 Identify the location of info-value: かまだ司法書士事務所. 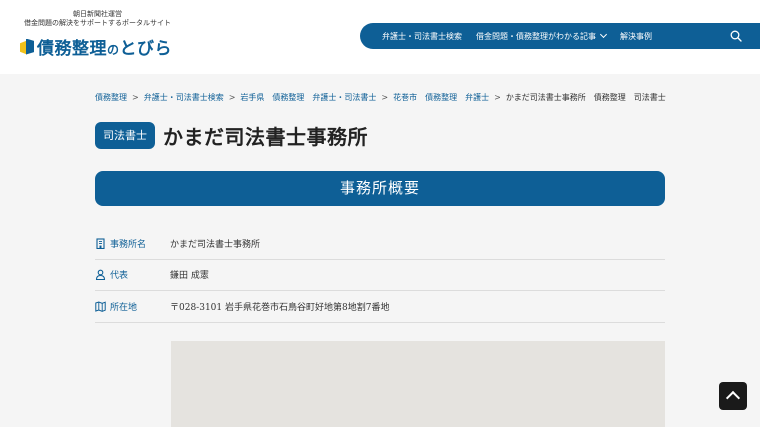
(215, 244).